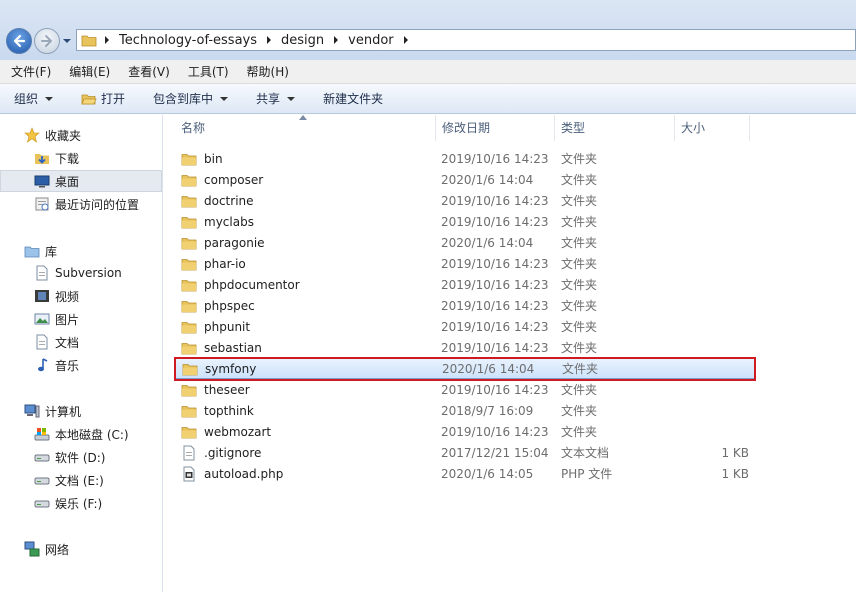 This screenshot has height=592, width=856. I want to click on file-row: myclabs 2019/10/16 14:23 文件夹, so click(465, 221).